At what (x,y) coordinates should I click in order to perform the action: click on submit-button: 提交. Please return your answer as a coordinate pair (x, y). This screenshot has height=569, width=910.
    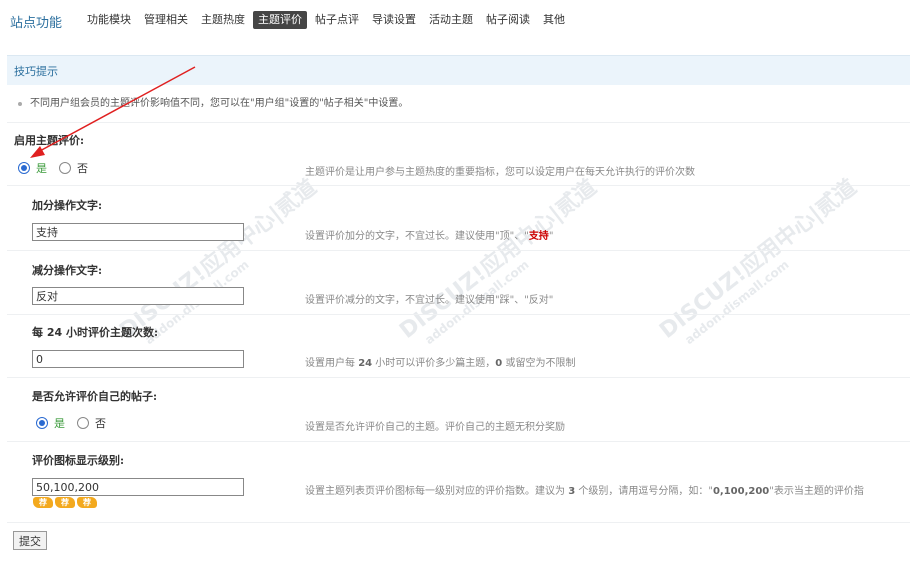
    Looking at the image, I should click on (30, 540).